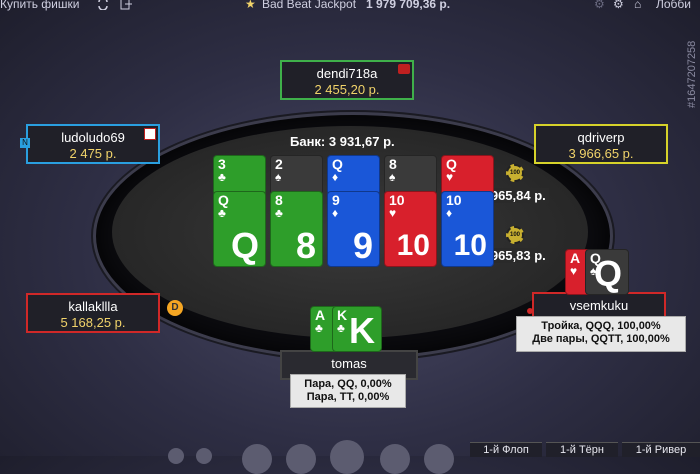 The width and height of the screenshot is (700, 474). What do you see at coordinates (279, 164) in the screenshot?
I see `card-rank: 2` at bounding box center [279, 164].